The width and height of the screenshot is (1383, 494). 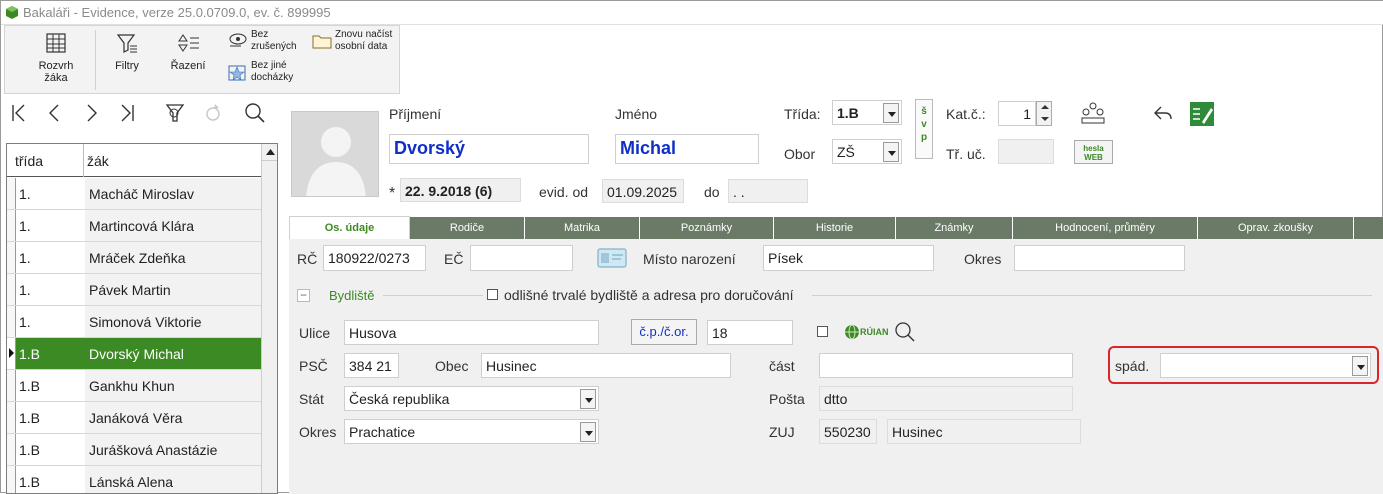 I want to click on kat-field: 1, so click(x=1017, y=113).